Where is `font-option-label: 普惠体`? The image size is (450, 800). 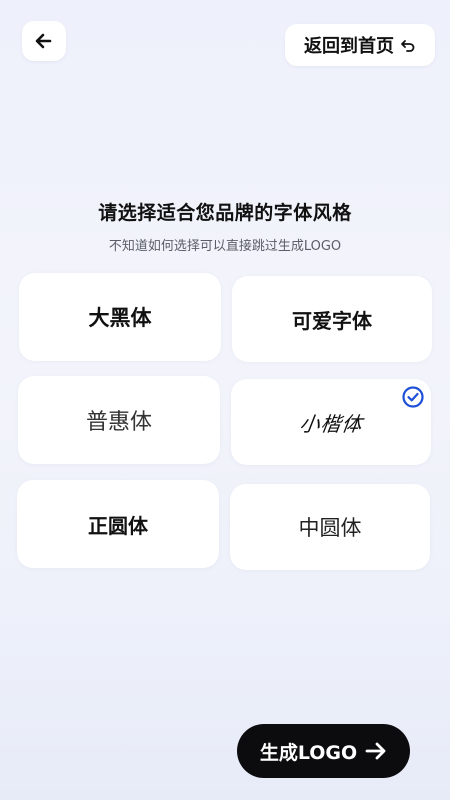 font-option-label: 普惠体 is located at coordinates (118, 422).